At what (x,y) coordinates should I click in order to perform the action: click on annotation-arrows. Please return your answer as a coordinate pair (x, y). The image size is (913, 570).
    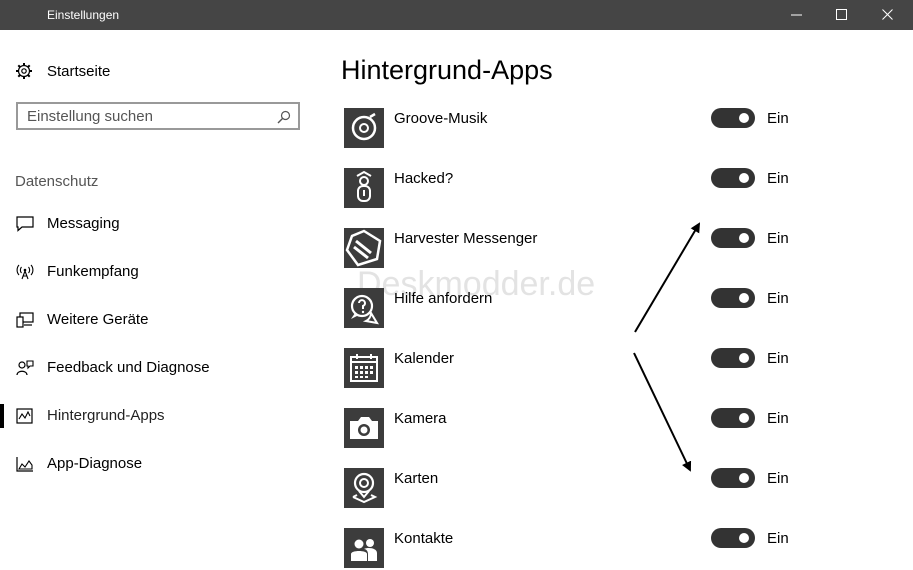
    Looking at the image, I should click on (667, 347).